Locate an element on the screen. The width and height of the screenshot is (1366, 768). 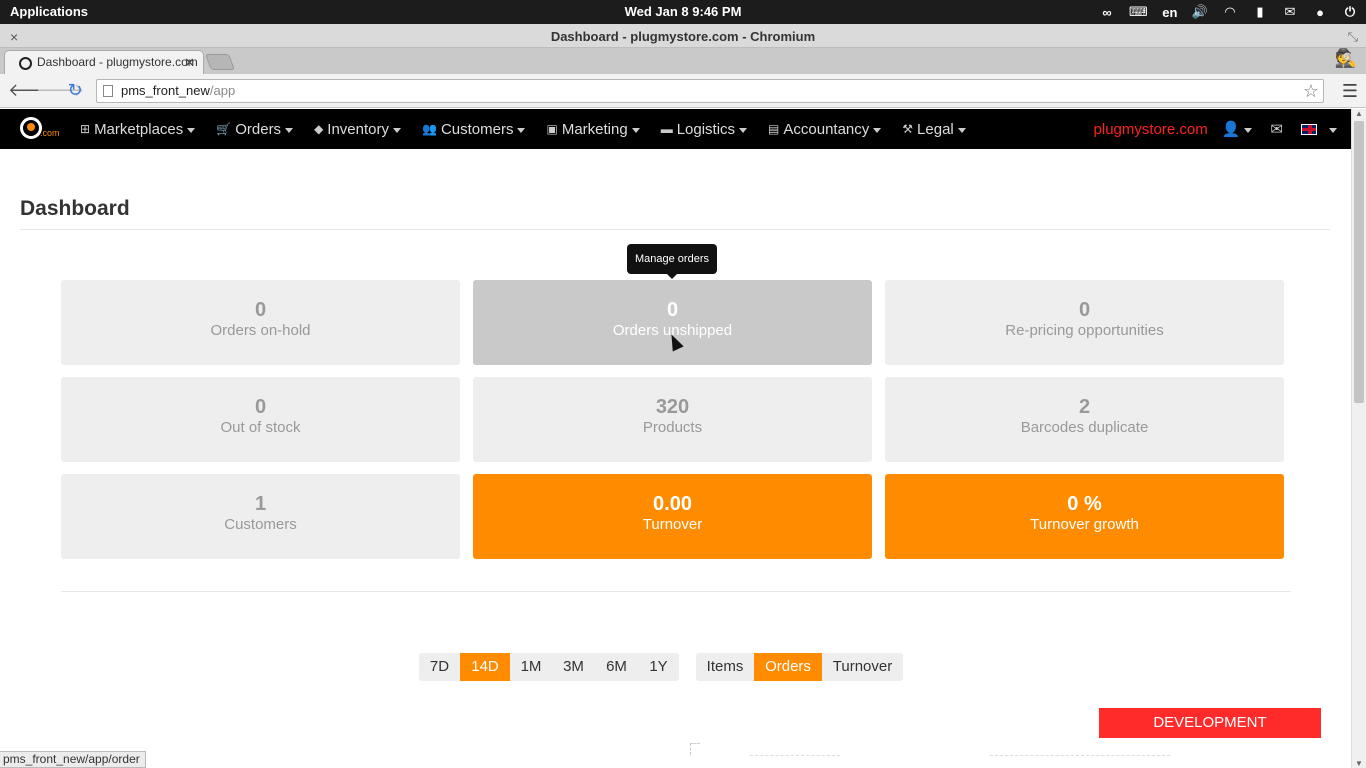
language-menu is located at coordinates (1319, 129).